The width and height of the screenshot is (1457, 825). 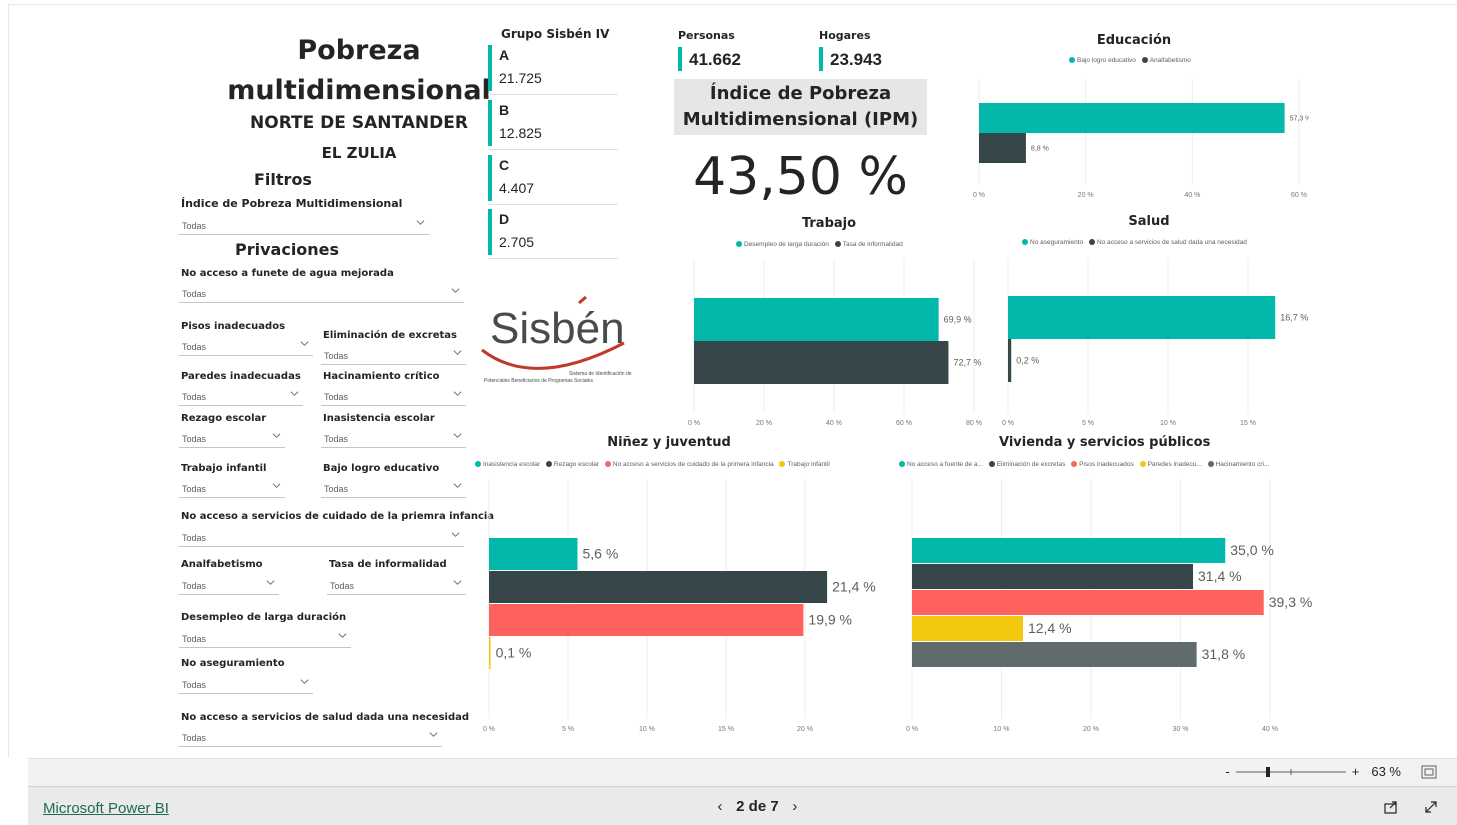 I want to click on data-label: 16,7 %, so click(x=1294, y=318).